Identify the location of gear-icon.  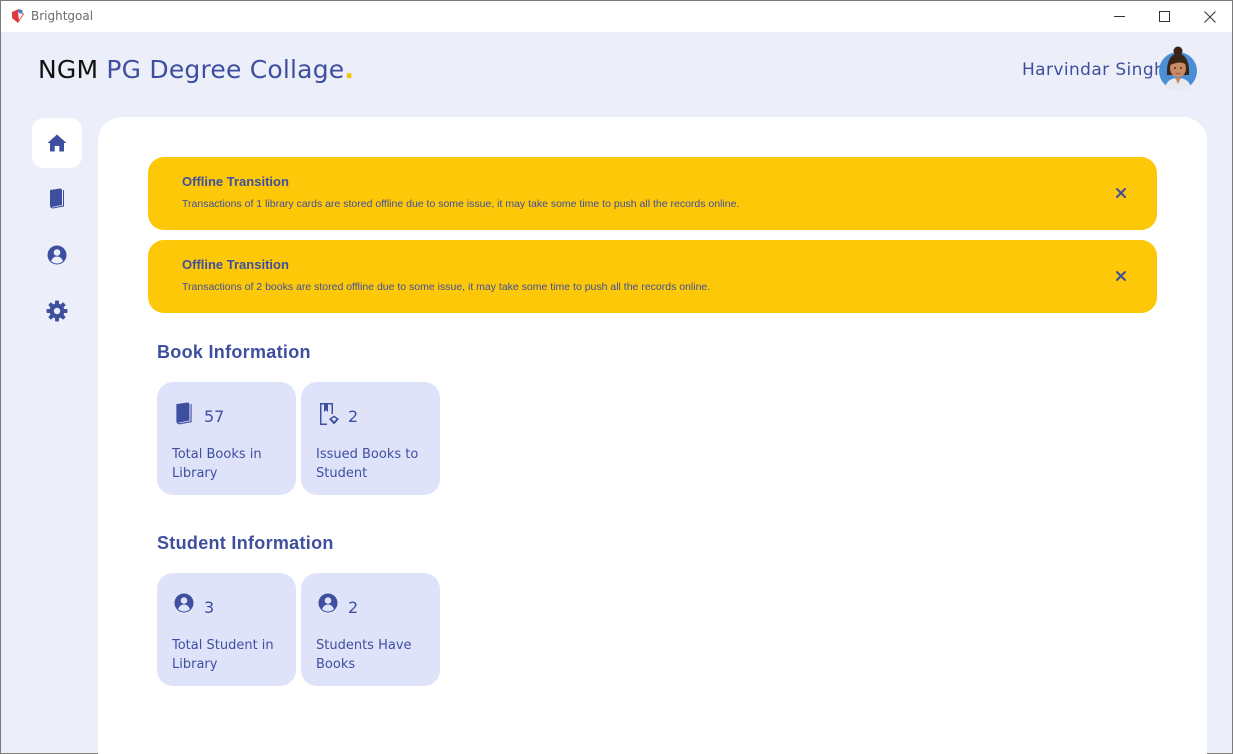
(57, 311).